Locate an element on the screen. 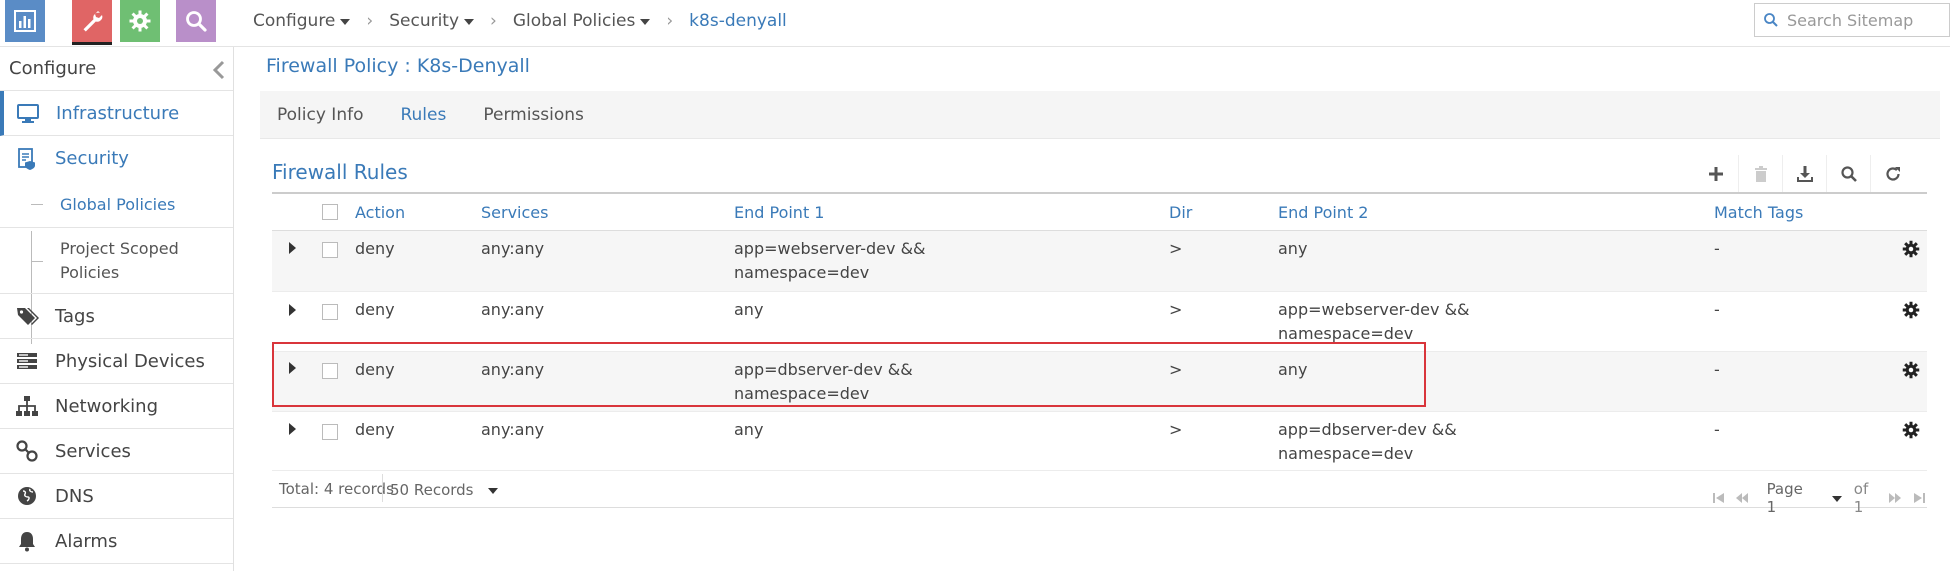 The height and width of the screenshot is (571, 1950). column-header-dir: Dir is located at coordinates (1180, 212).